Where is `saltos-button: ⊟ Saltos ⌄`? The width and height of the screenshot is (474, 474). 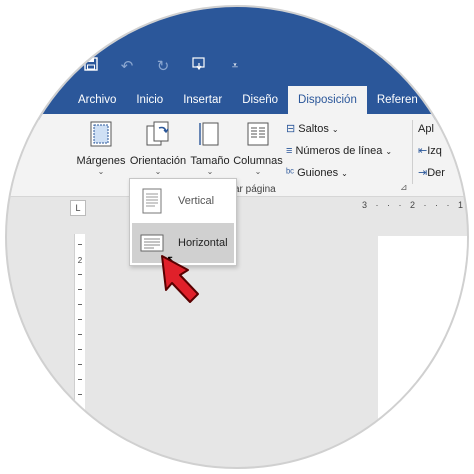 saltos-button: ⊟ Saltos ⌄ is located at coordinates (339, 129).